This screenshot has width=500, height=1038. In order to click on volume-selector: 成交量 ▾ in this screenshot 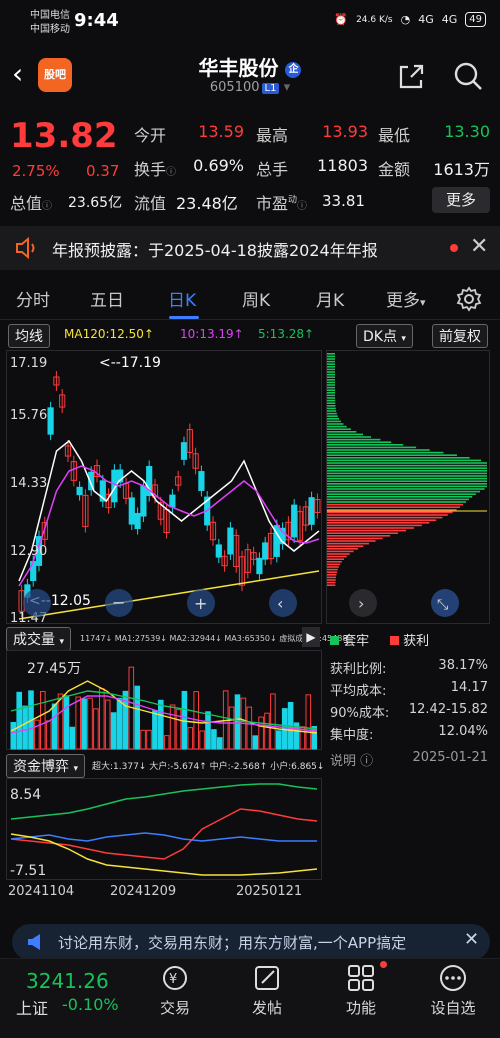, I will do `click(38, 639)`.